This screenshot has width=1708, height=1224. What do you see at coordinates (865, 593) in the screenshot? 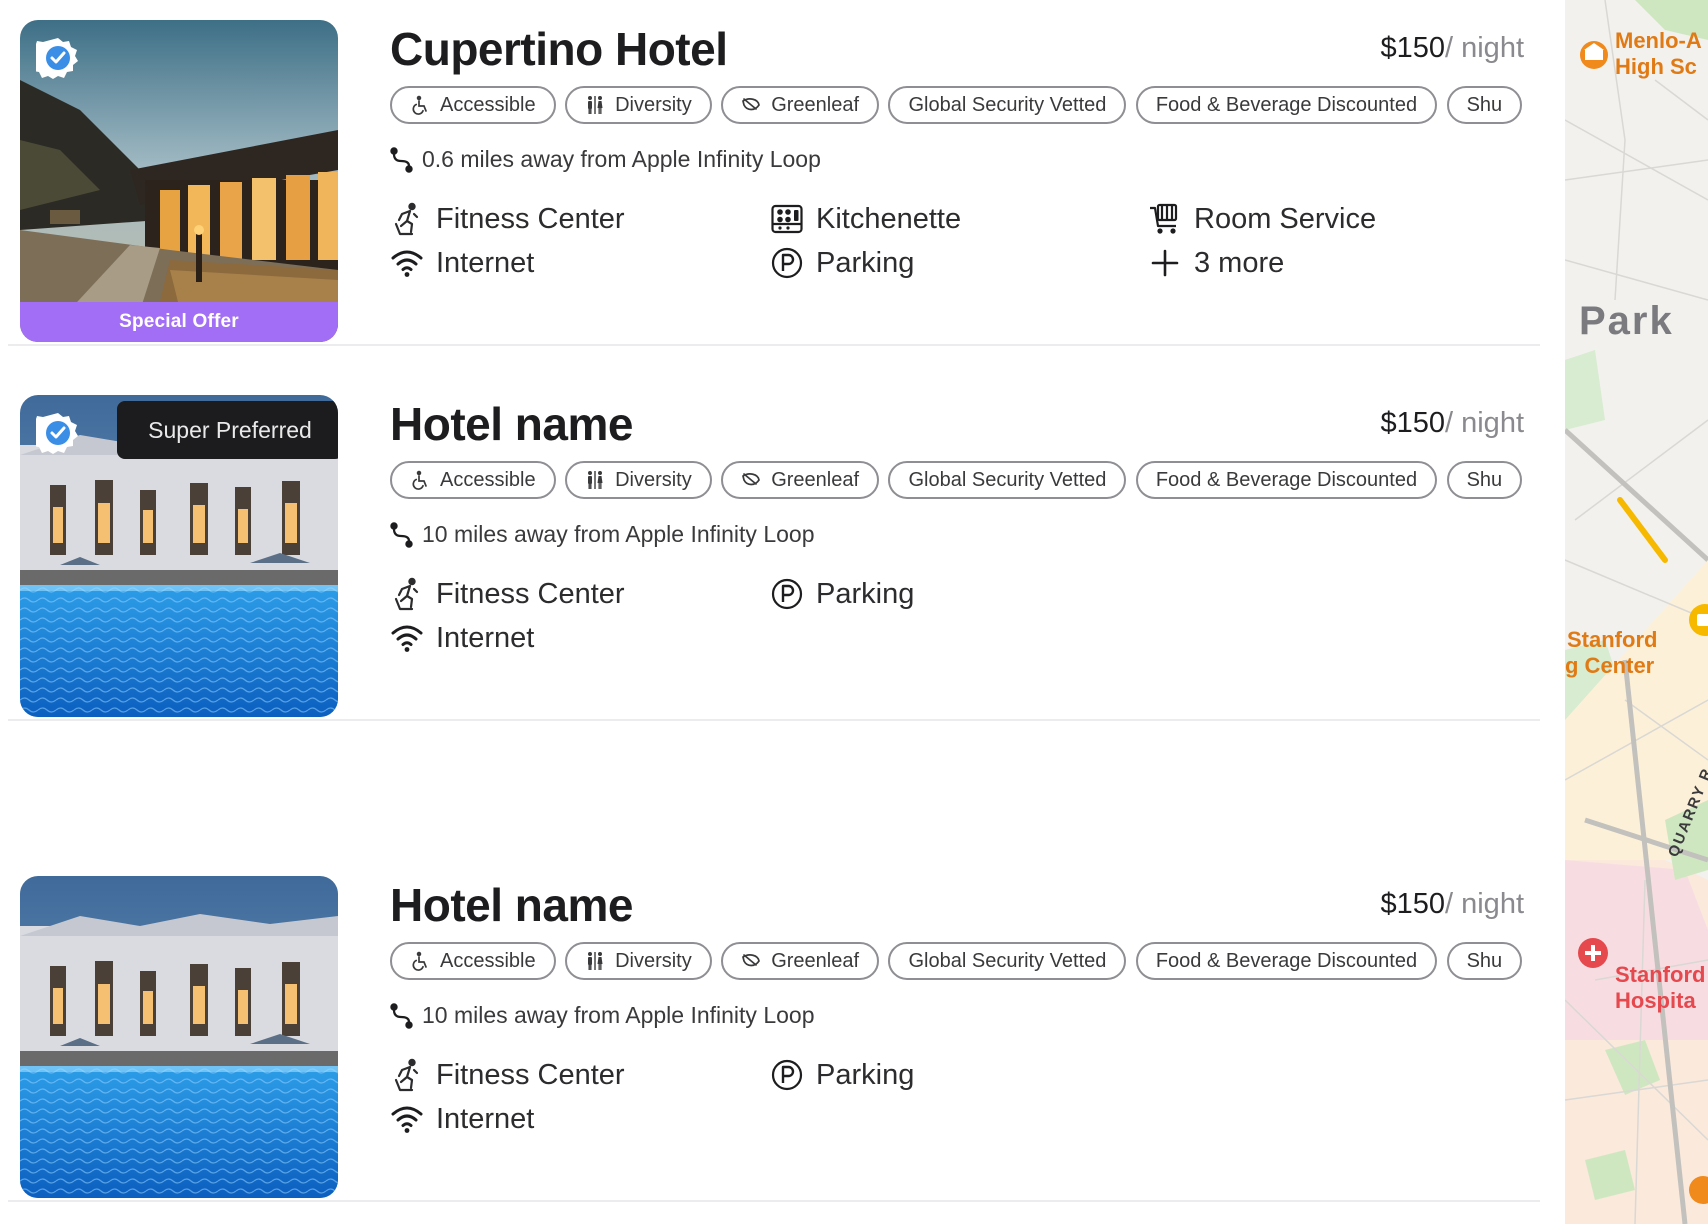
I see `amenity-label: Parking` at bounding box center [865, 593].